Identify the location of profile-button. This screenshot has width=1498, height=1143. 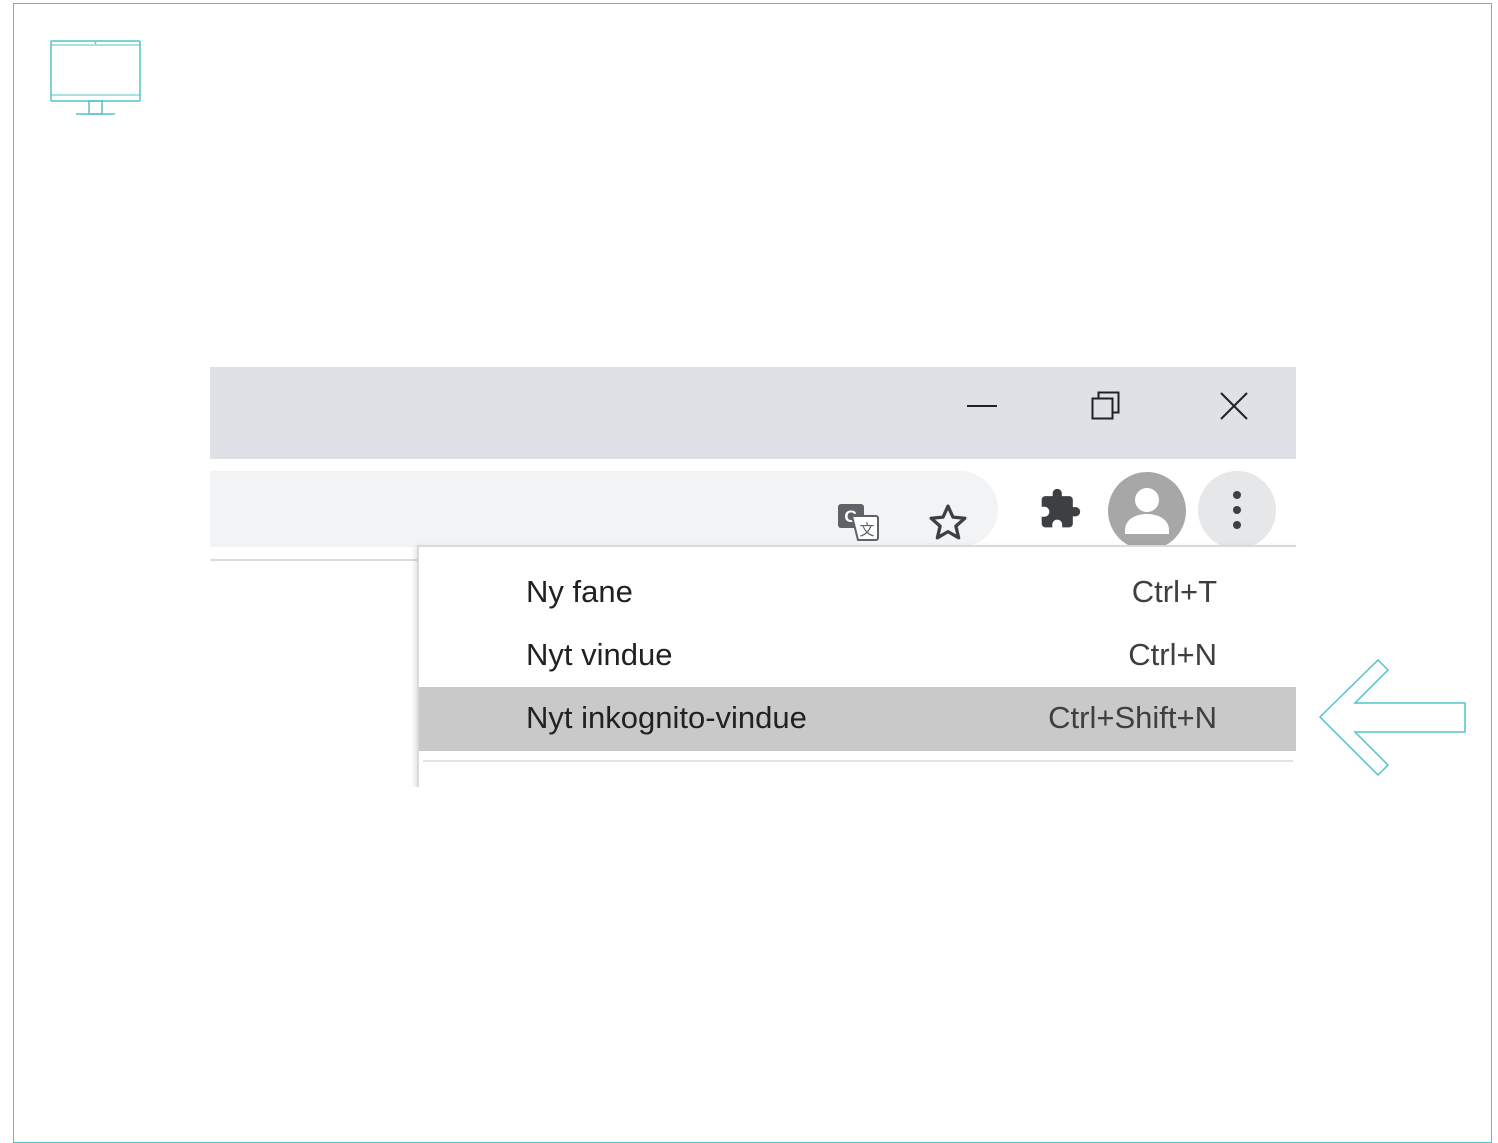
(1147, 511).